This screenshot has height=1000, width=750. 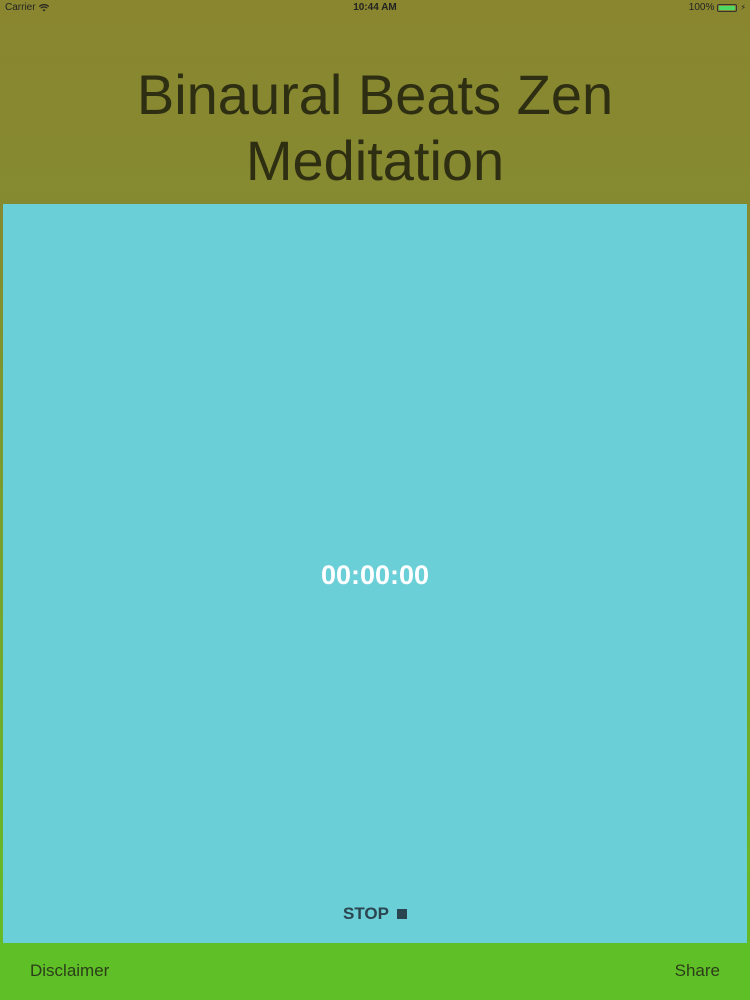 I want to click on status-bar: Carrier 10:44 AM 100% ⚡, so click(x=375, y=8).